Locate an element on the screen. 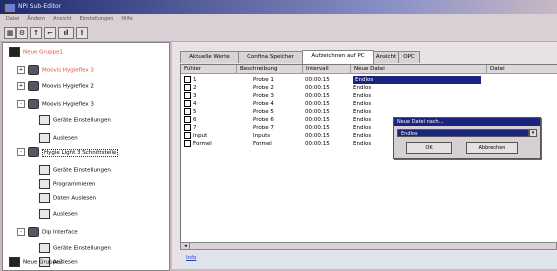 Image resolution: width=557 pixels, height=271 pixels. header-datei: Datei is located at coordinates (522, 69).